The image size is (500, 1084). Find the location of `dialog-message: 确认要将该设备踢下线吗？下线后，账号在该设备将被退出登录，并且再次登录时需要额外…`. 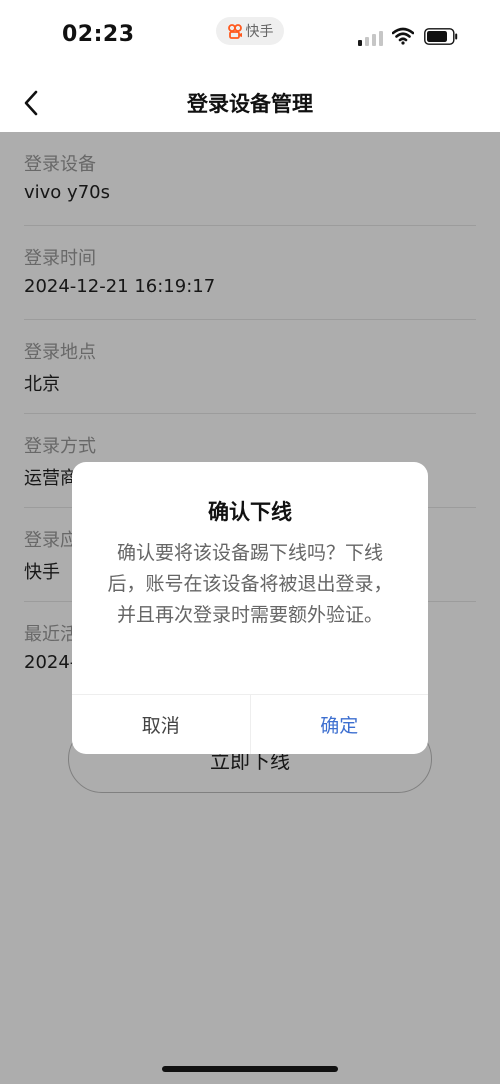

dialog-message: 确认要将该设备踢下线吗？下线后，账号在该设备将被退出登录，并且再次登录时需要额外… is located at coordinates (250, 584).